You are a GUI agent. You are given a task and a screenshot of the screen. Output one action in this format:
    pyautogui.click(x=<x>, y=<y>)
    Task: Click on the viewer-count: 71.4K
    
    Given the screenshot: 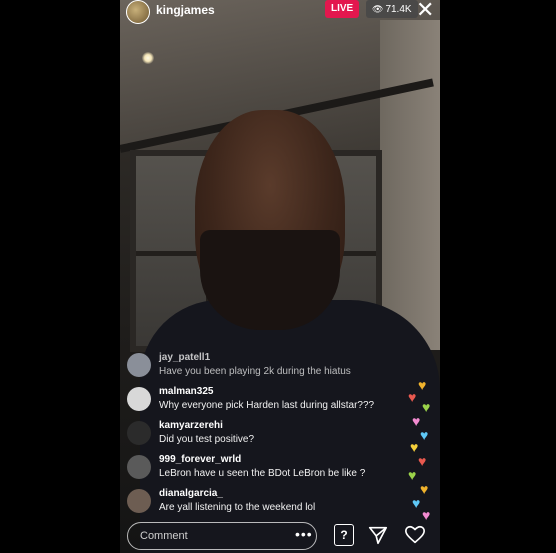 What is the action you would take?
    pyautogui.click(x=398, y=9)
    